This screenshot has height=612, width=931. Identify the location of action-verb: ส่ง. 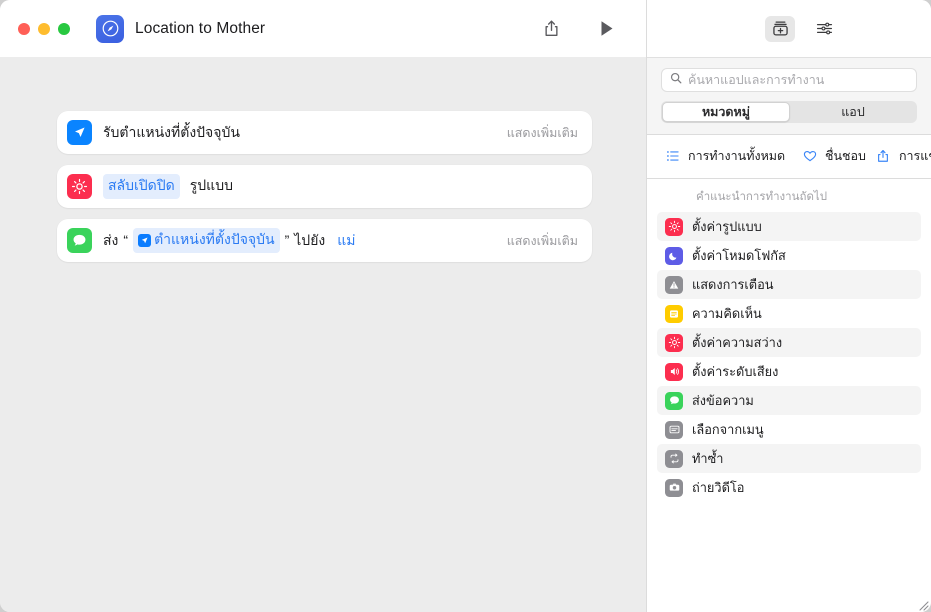
(111, 239).